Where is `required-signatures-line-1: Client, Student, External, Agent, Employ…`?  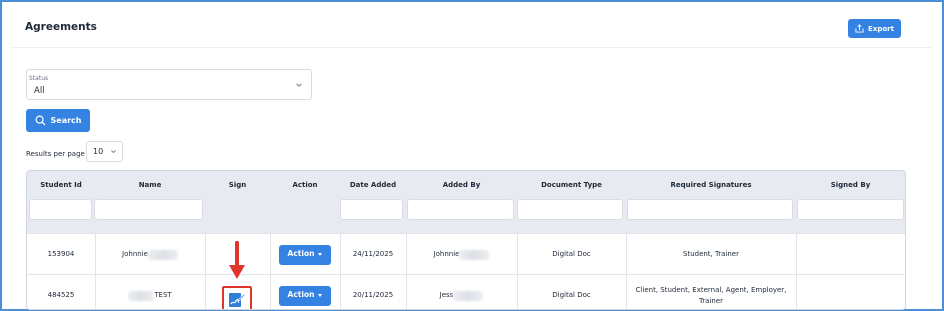 required-signatures-line-1: Client, Student, External, Agent, Employ… is located at coordinates (711, 290).